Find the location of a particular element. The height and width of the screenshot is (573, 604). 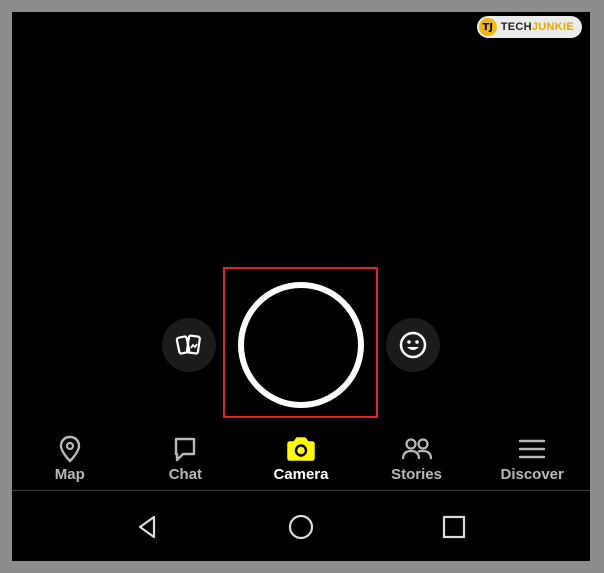

back-triangle-icon is located at coordinates (147, 526).